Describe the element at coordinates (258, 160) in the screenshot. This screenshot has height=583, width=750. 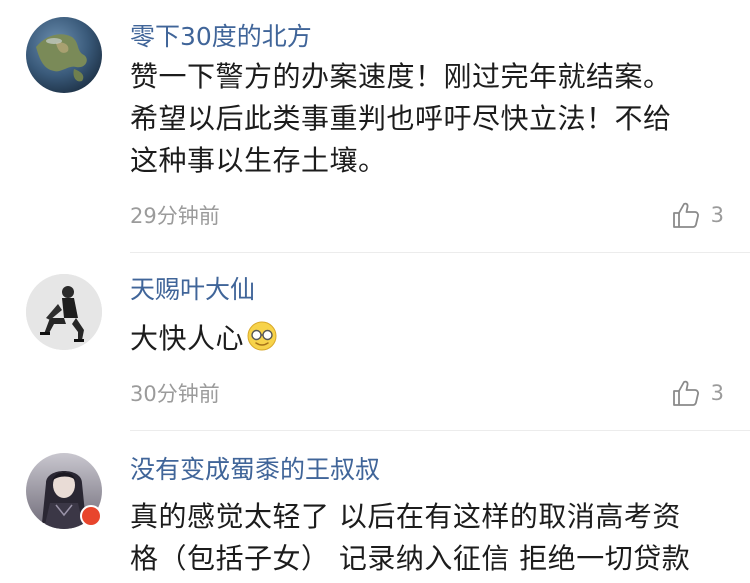
I see `comment-text-line: 这种事以生存土壤。` at that location.